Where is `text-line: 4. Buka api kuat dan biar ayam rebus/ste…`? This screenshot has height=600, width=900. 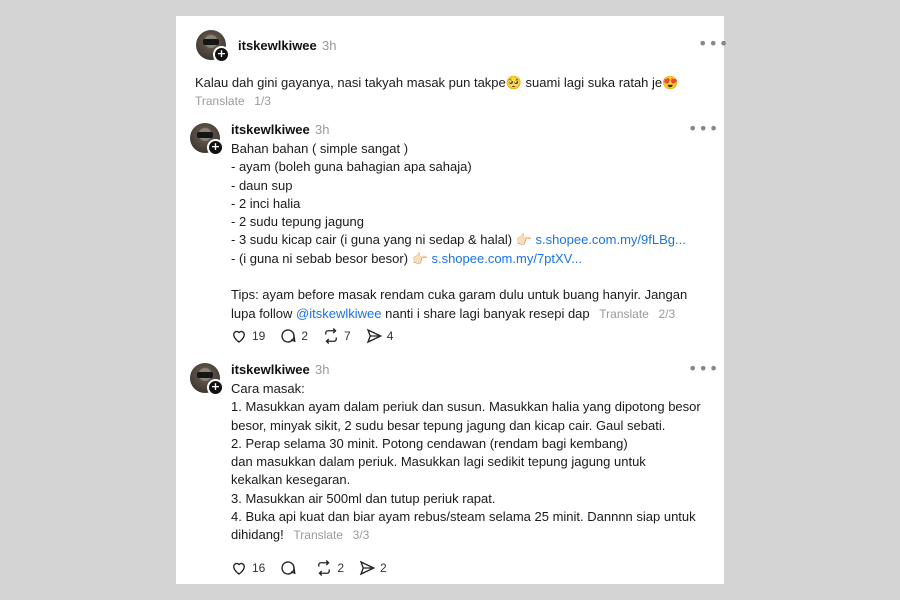 text-line: 4. Buka api kuat dan biar ayam rebus/ste… is located at coordinates (463, 517).